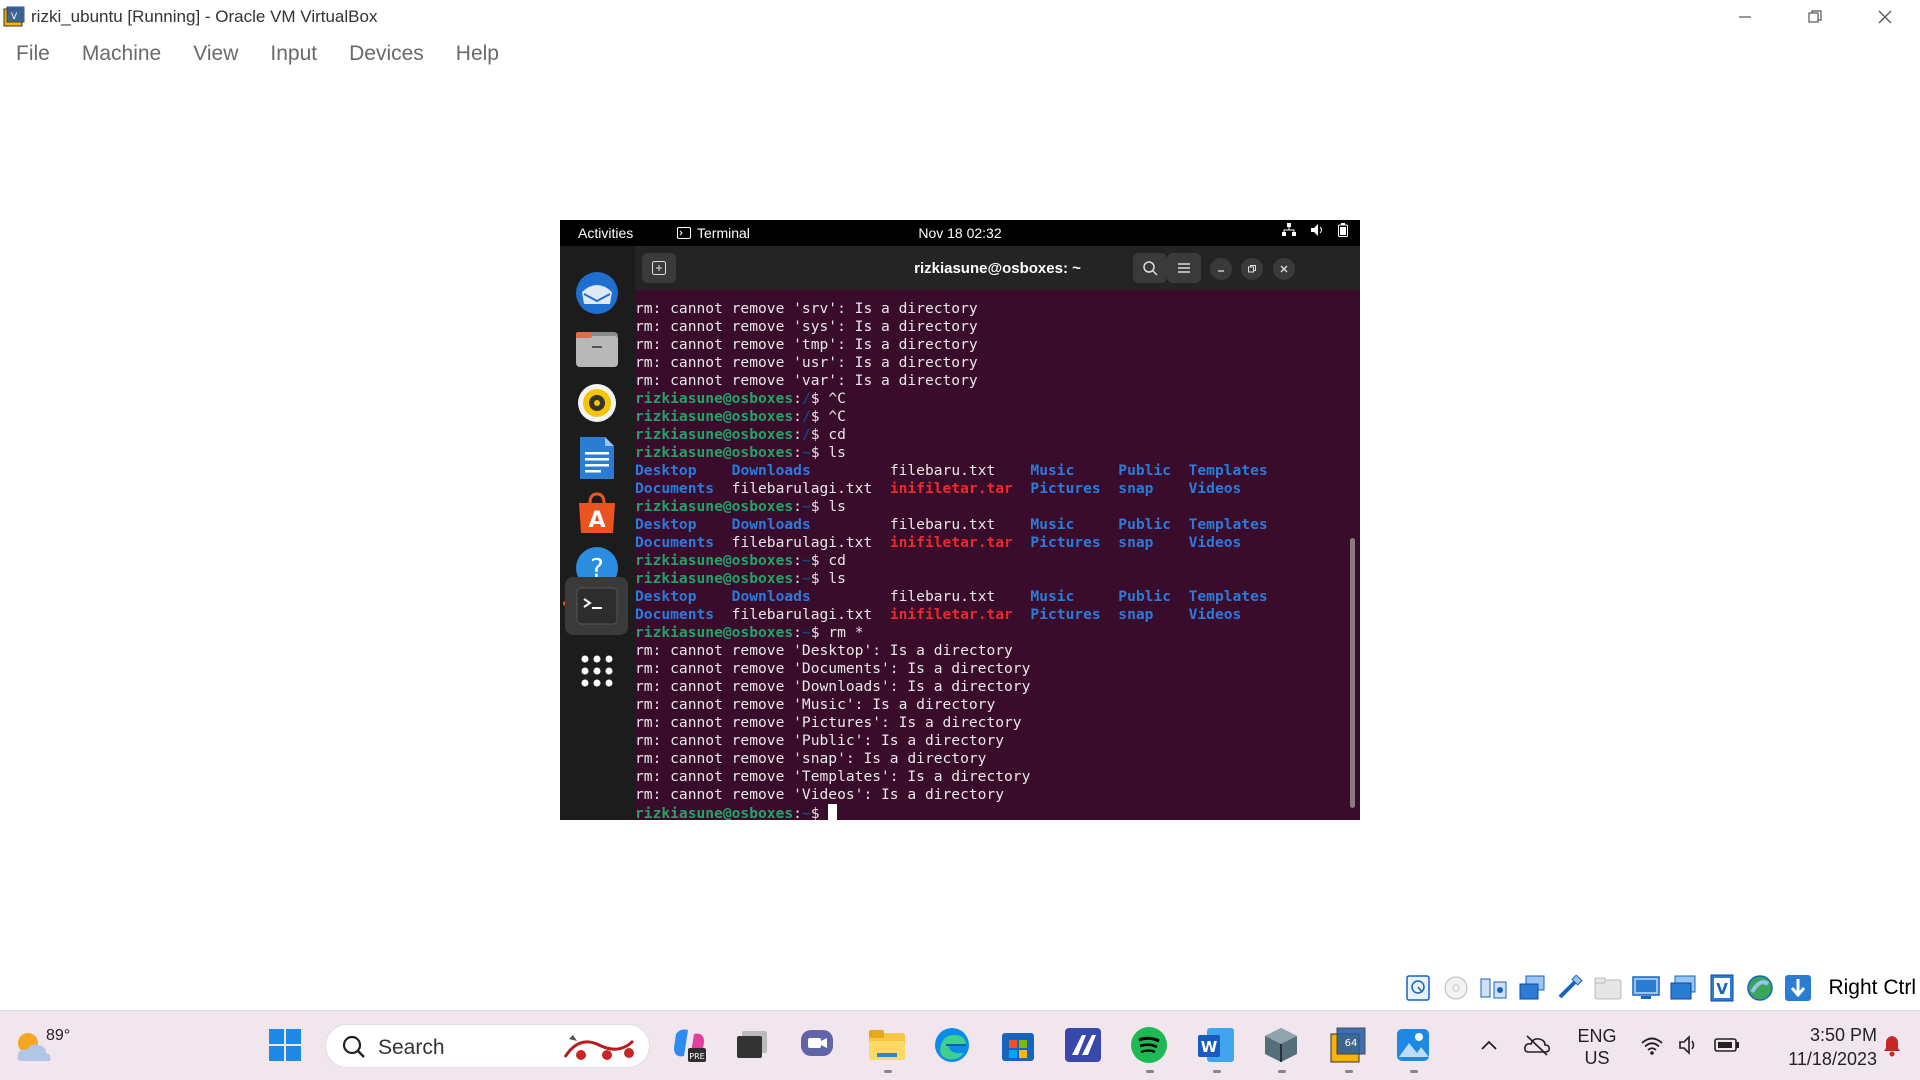 The width and height of the screenshot is (1920, 1080). Describe the element at coordinates (990, 345) in the screenshot. I see `terminal-output-line: rm: cannot remove 'tmp': Is a directory` at that location.